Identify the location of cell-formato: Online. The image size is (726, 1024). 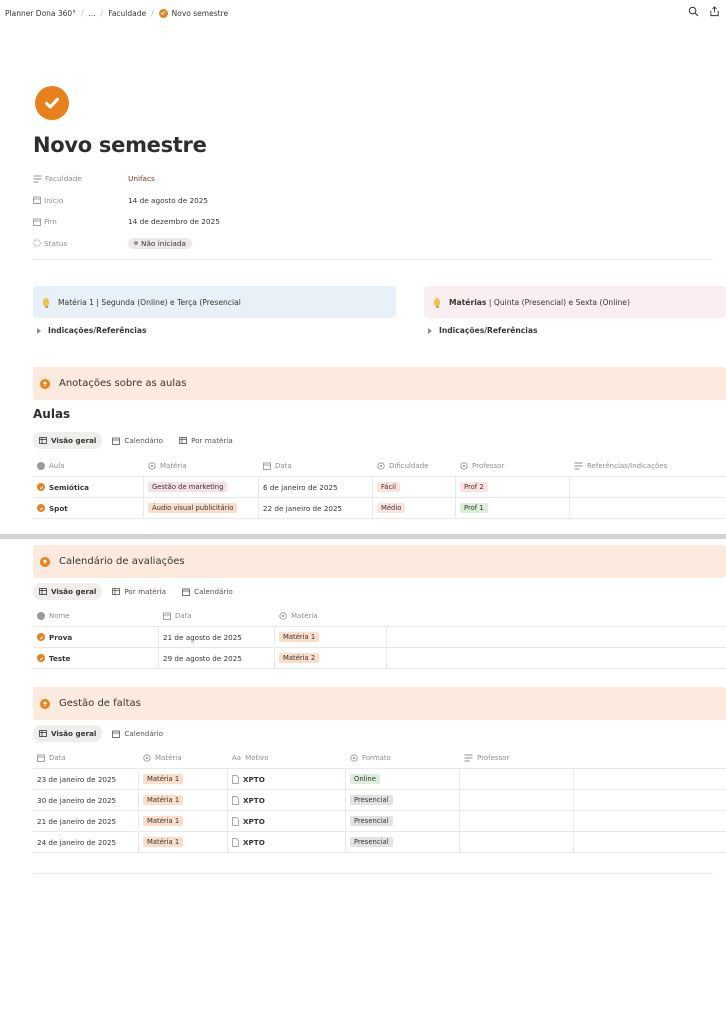
(403, 779).